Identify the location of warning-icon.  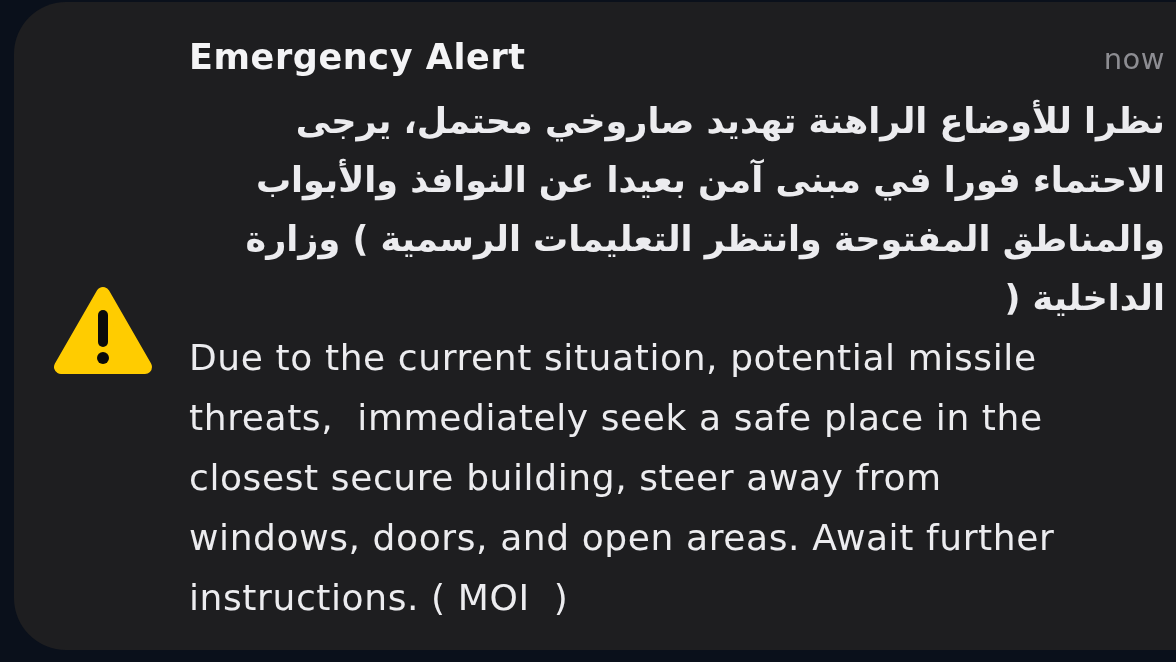
(103, 330).